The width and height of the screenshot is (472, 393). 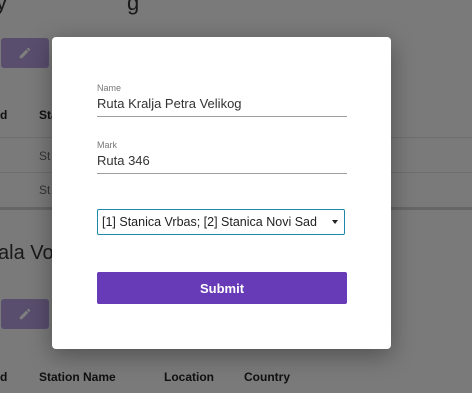 I want to click on mark-field: Mark, so click(x=222, y=157).